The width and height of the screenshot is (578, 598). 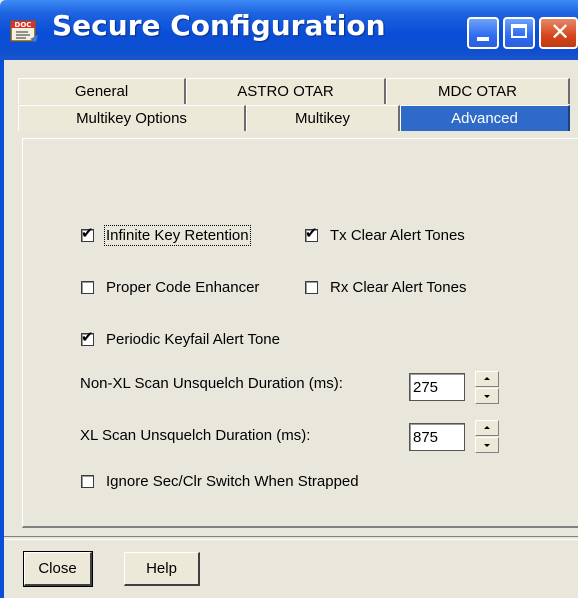 I want to click on rx-clear-alert-tones-label: Rx Clear Alert Tones, so click(x=398, y=287).